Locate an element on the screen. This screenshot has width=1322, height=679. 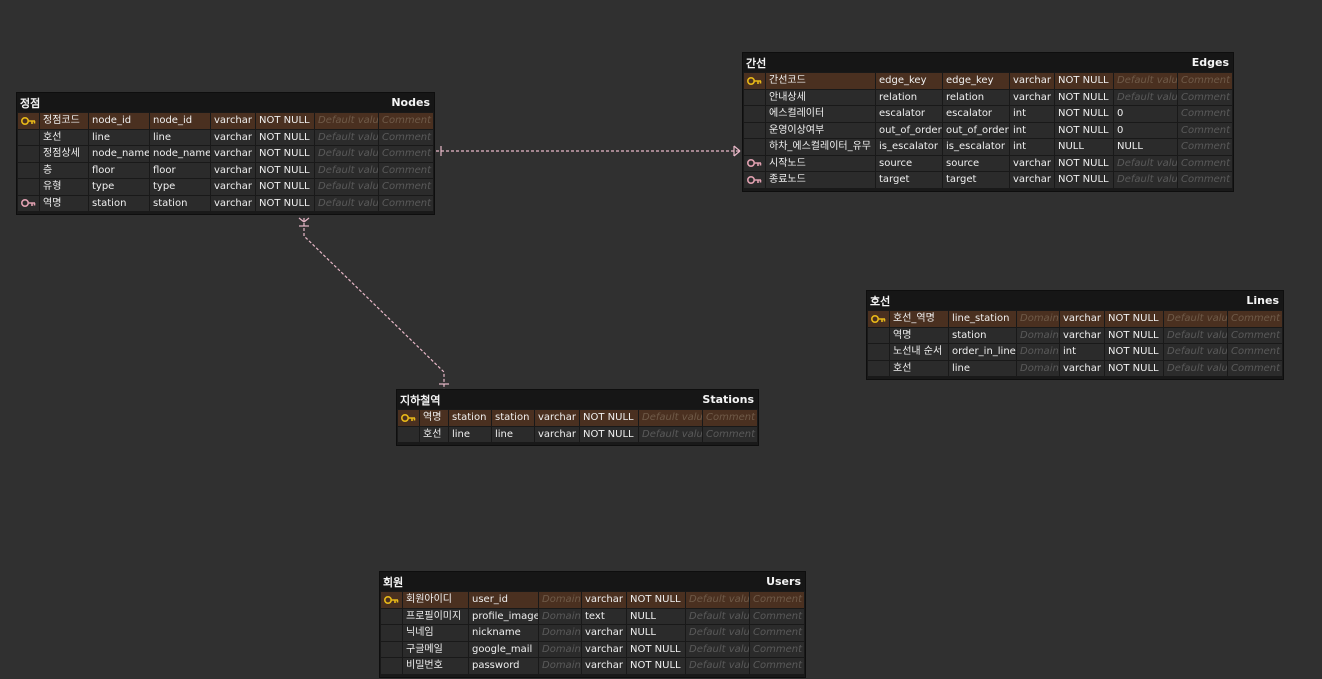
column-type: text is located at coordinates (604, 616).